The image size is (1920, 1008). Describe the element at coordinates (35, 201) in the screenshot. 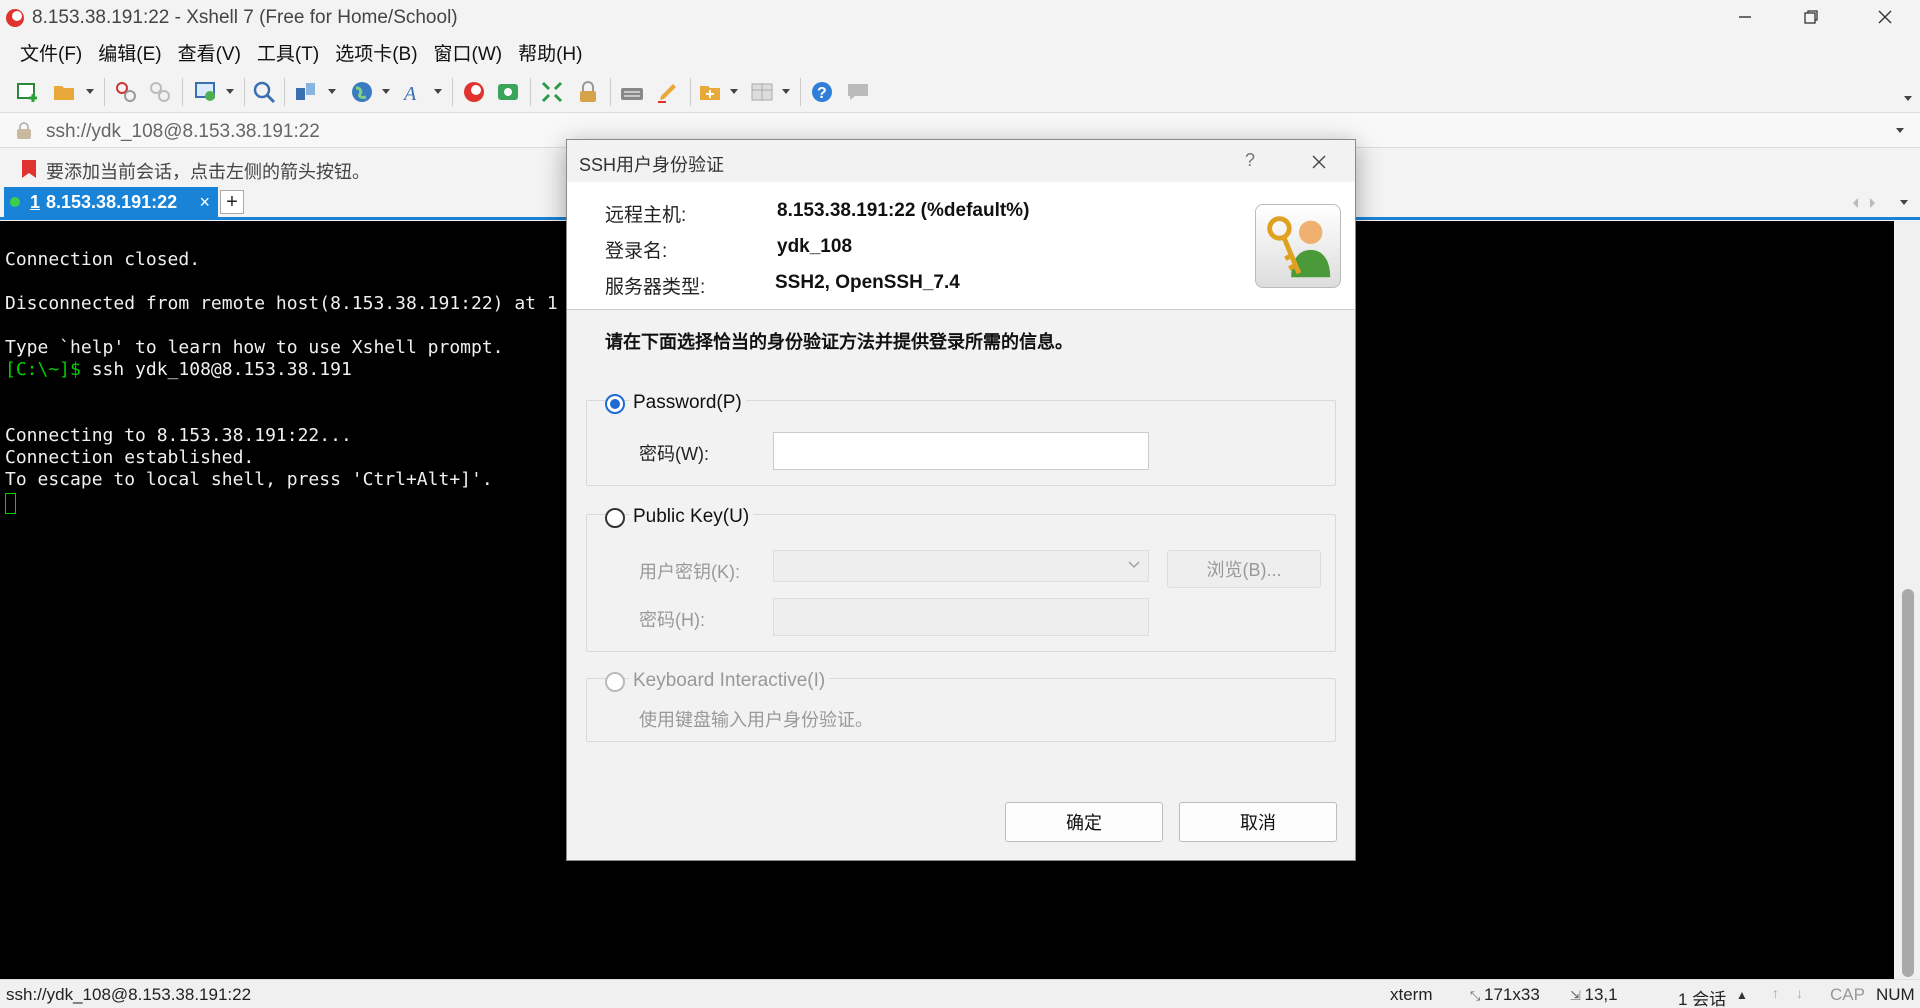

I see `tab-number: 1` at that location.